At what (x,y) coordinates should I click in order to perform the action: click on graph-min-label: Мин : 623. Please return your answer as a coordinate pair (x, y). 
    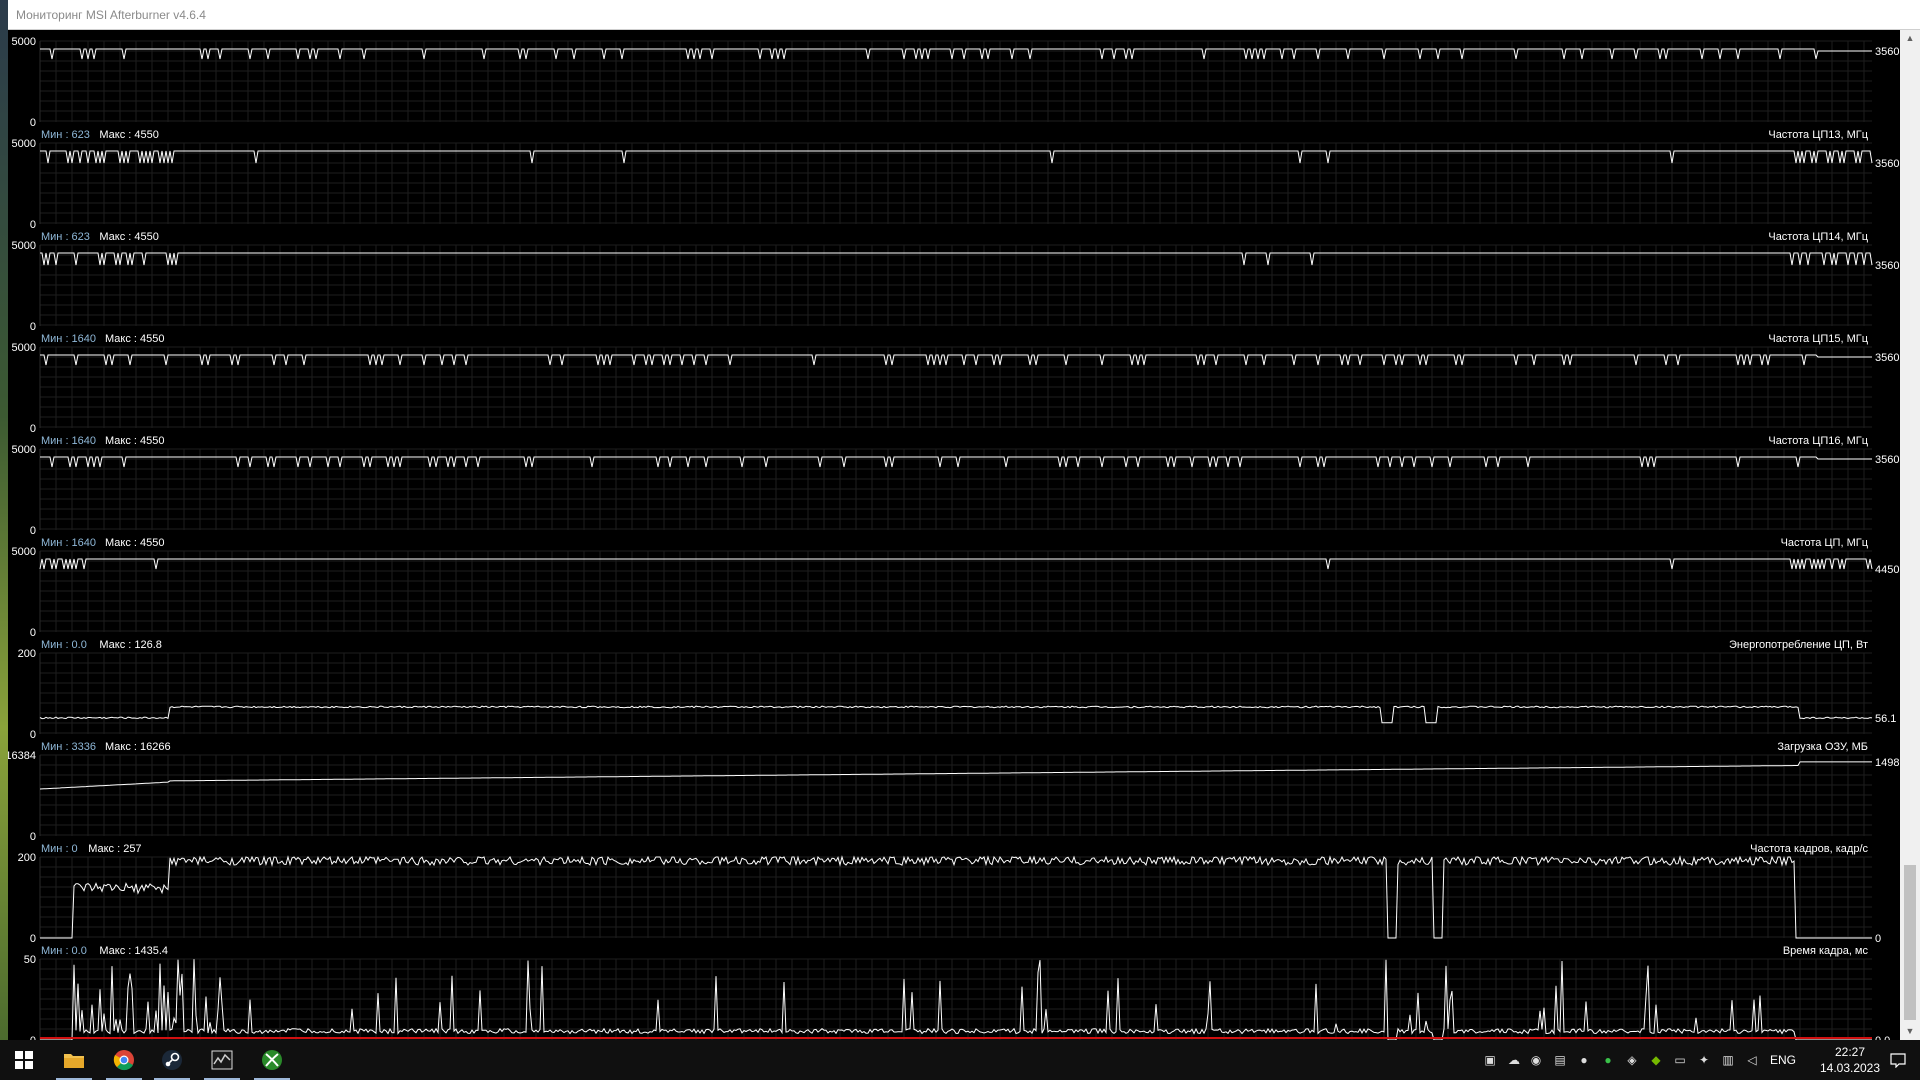
    Looking at the image, I should click on (65, 237).